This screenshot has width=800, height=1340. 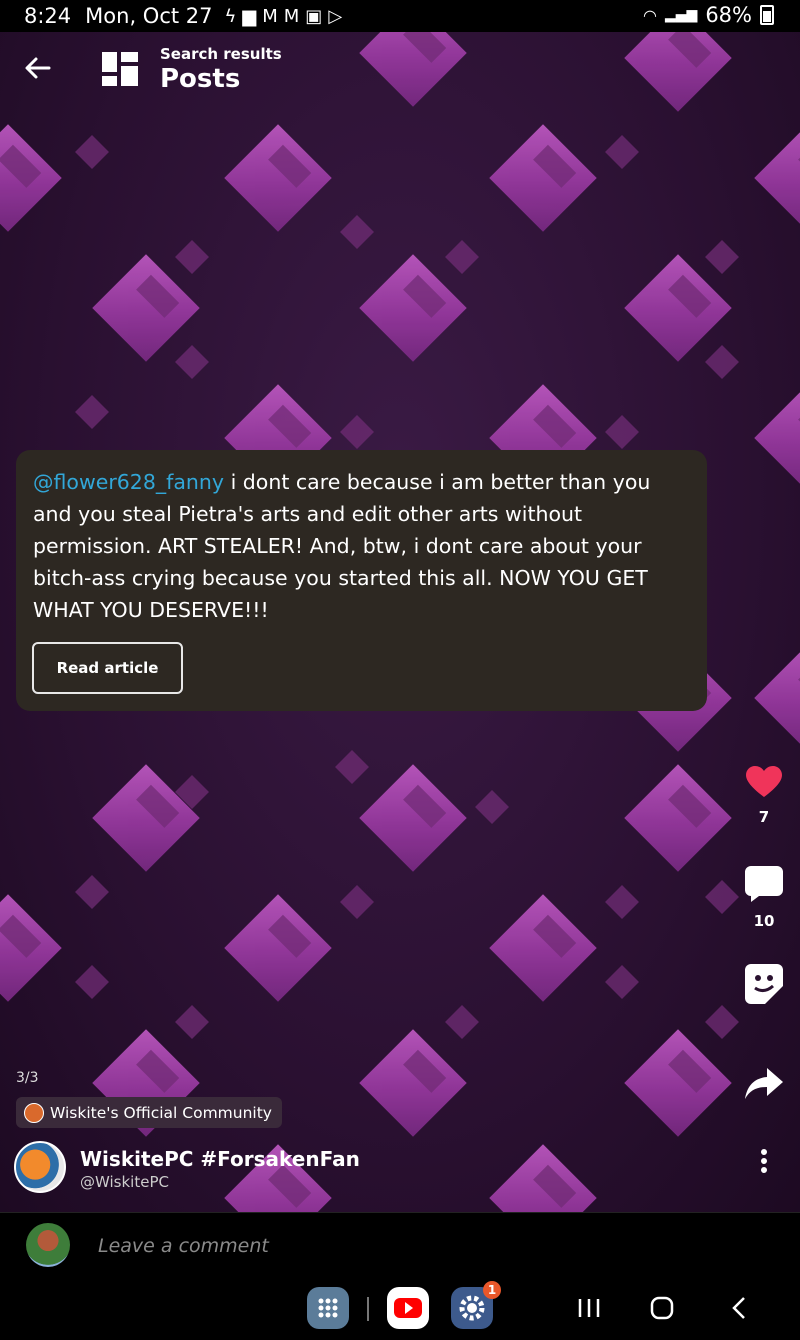 I want to click on youtube-app-button, so click(x=408, y=1308).